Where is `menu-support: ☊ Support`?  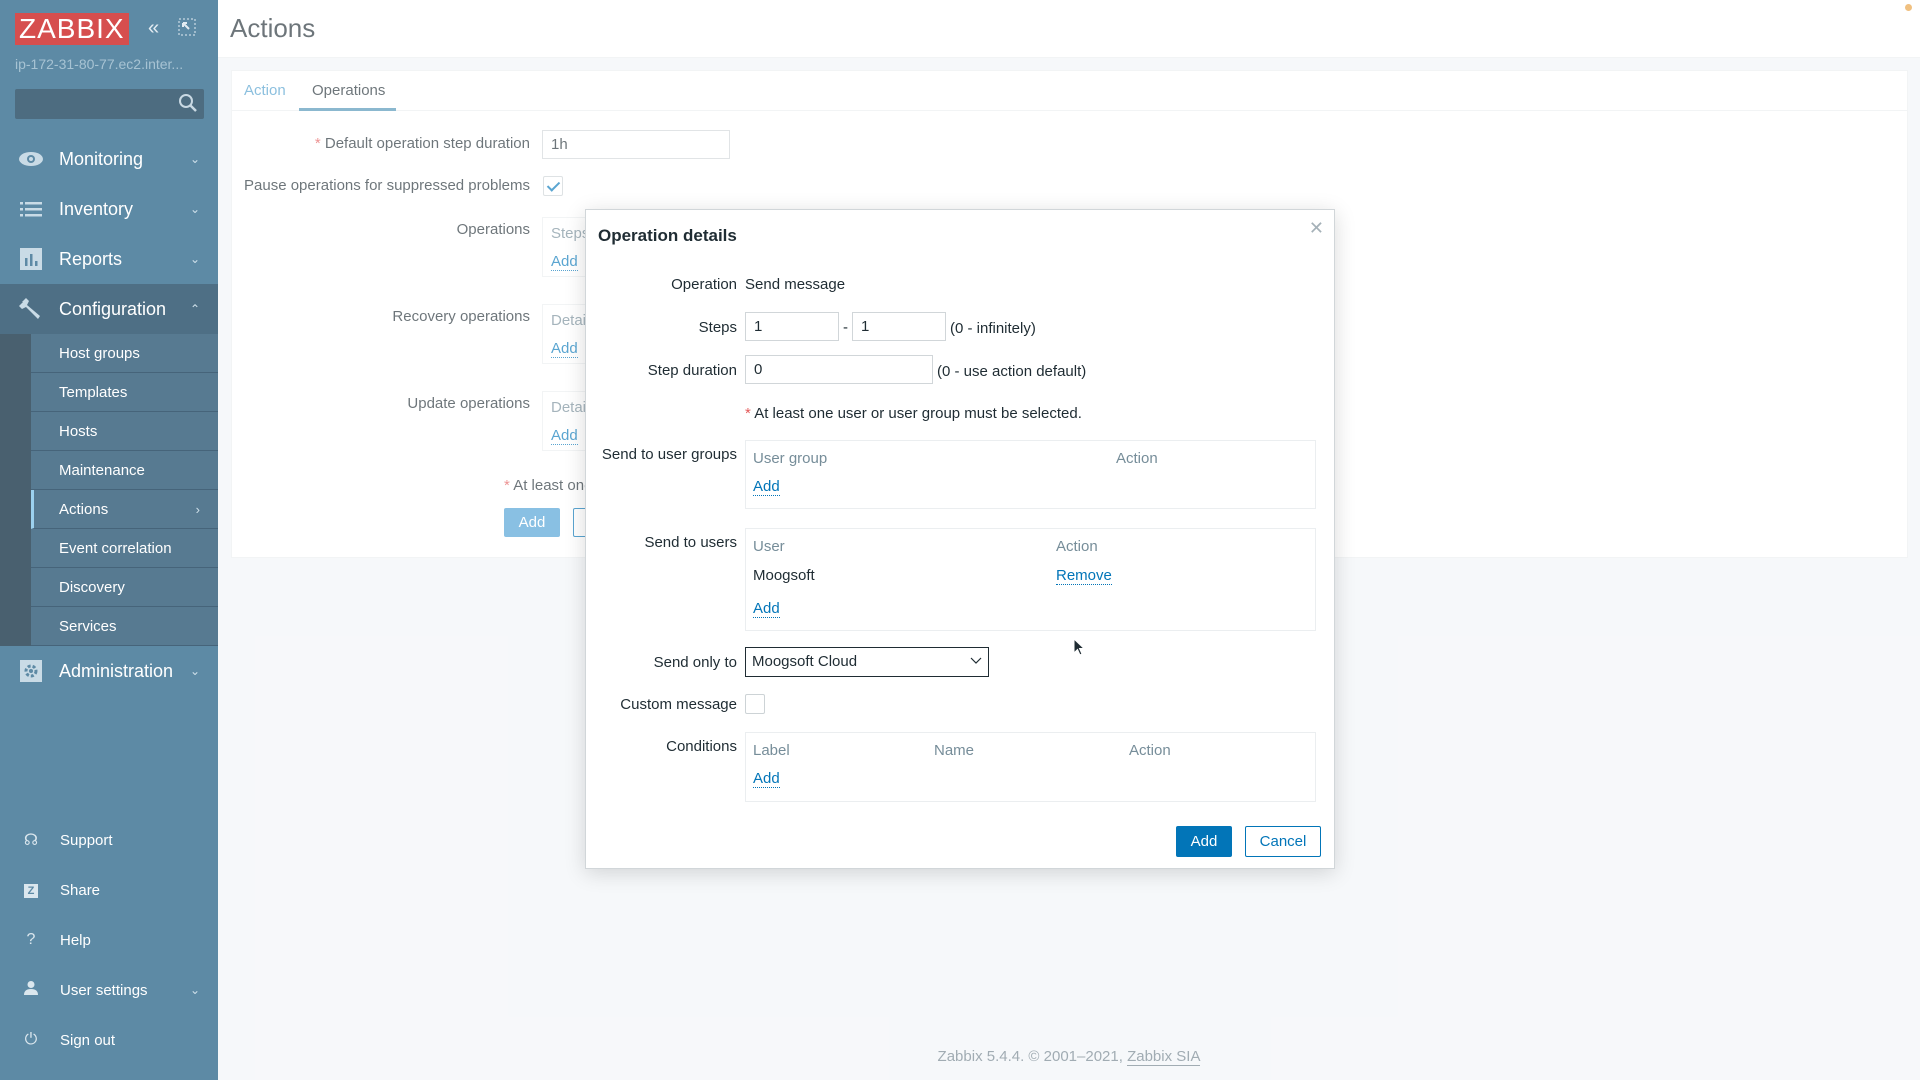
menu-support: ☊ Support is located at coordinates (109, 840).